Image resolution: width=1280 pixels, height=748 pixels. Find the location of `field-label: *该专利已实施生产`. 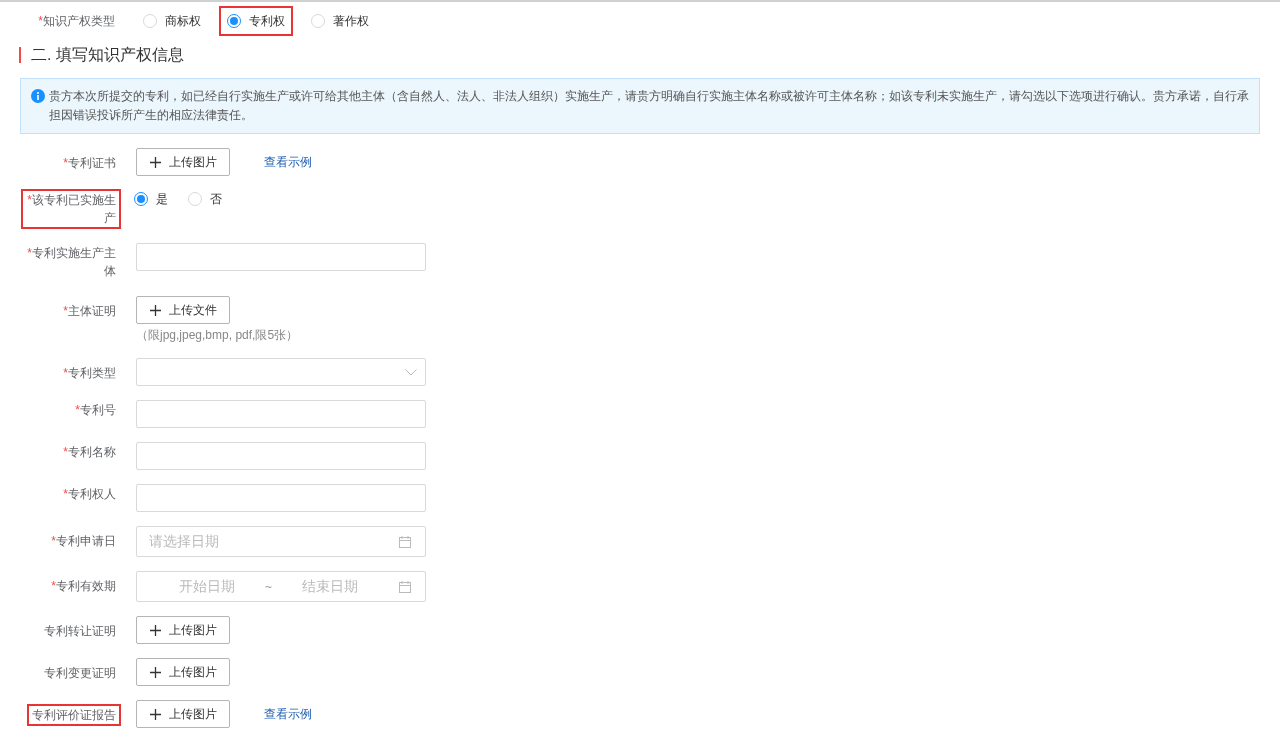

field-label: *该专利已实施生产 is located at coordinates (71, 209).